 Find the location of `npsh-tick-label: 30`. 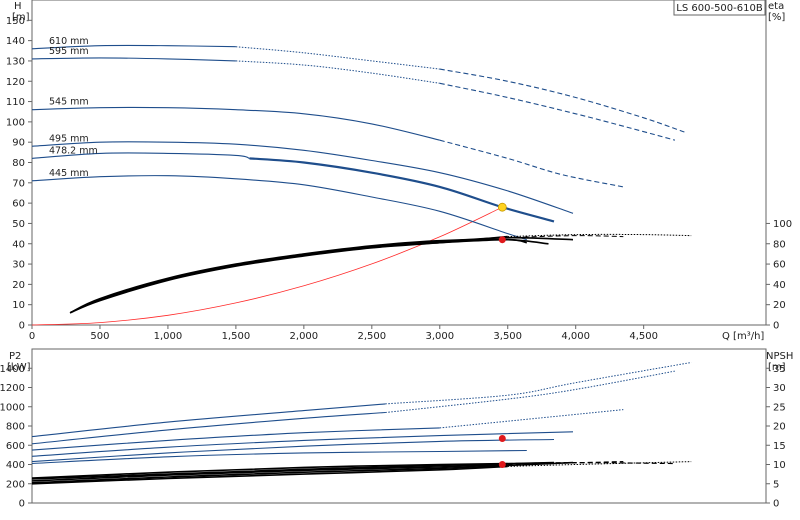

npsh-tick-label: 30 is located at coordinates (779, 388).